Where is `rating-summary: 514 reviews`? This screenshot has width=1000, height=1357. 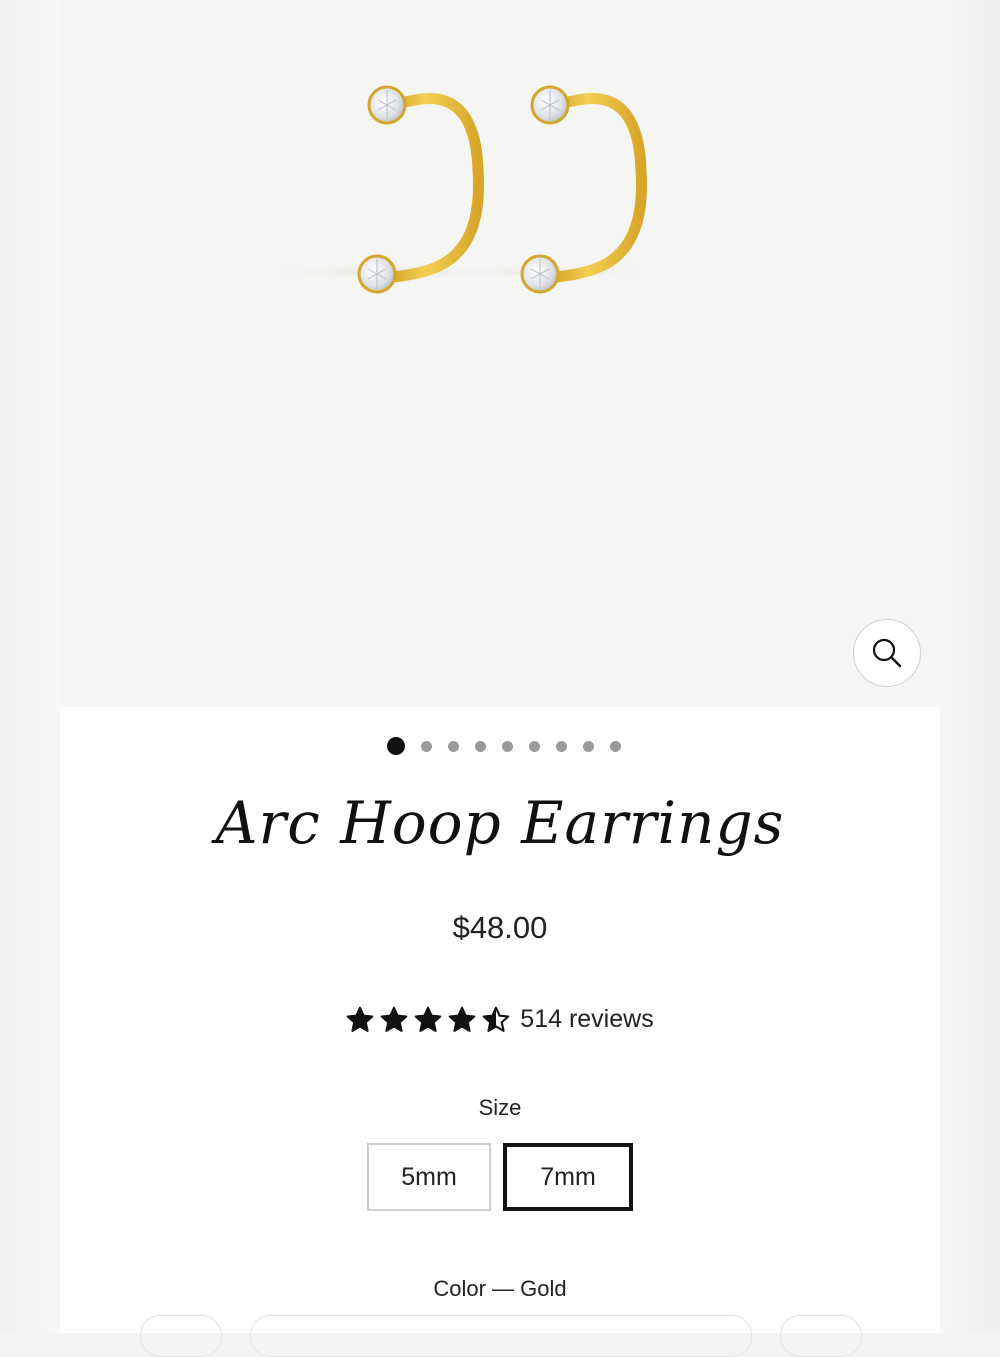 rating-summary: 514 reviews is located at coordinates (500, 1019).